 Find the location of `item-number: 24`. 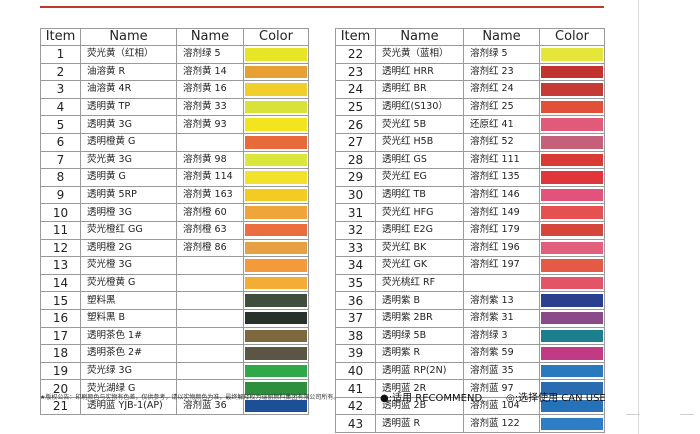

item-number: 24 is located at coordinates (355, 89).